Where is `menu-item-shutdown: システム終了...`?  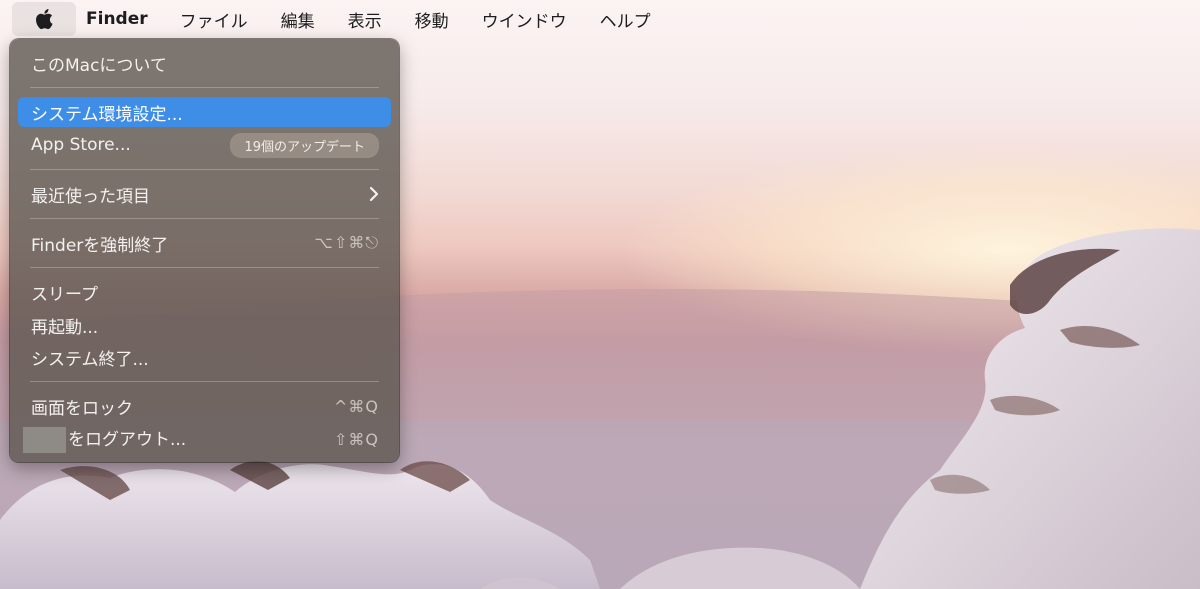
menu-item-shutdown: システム終了... is located at coordinates (204, 357).